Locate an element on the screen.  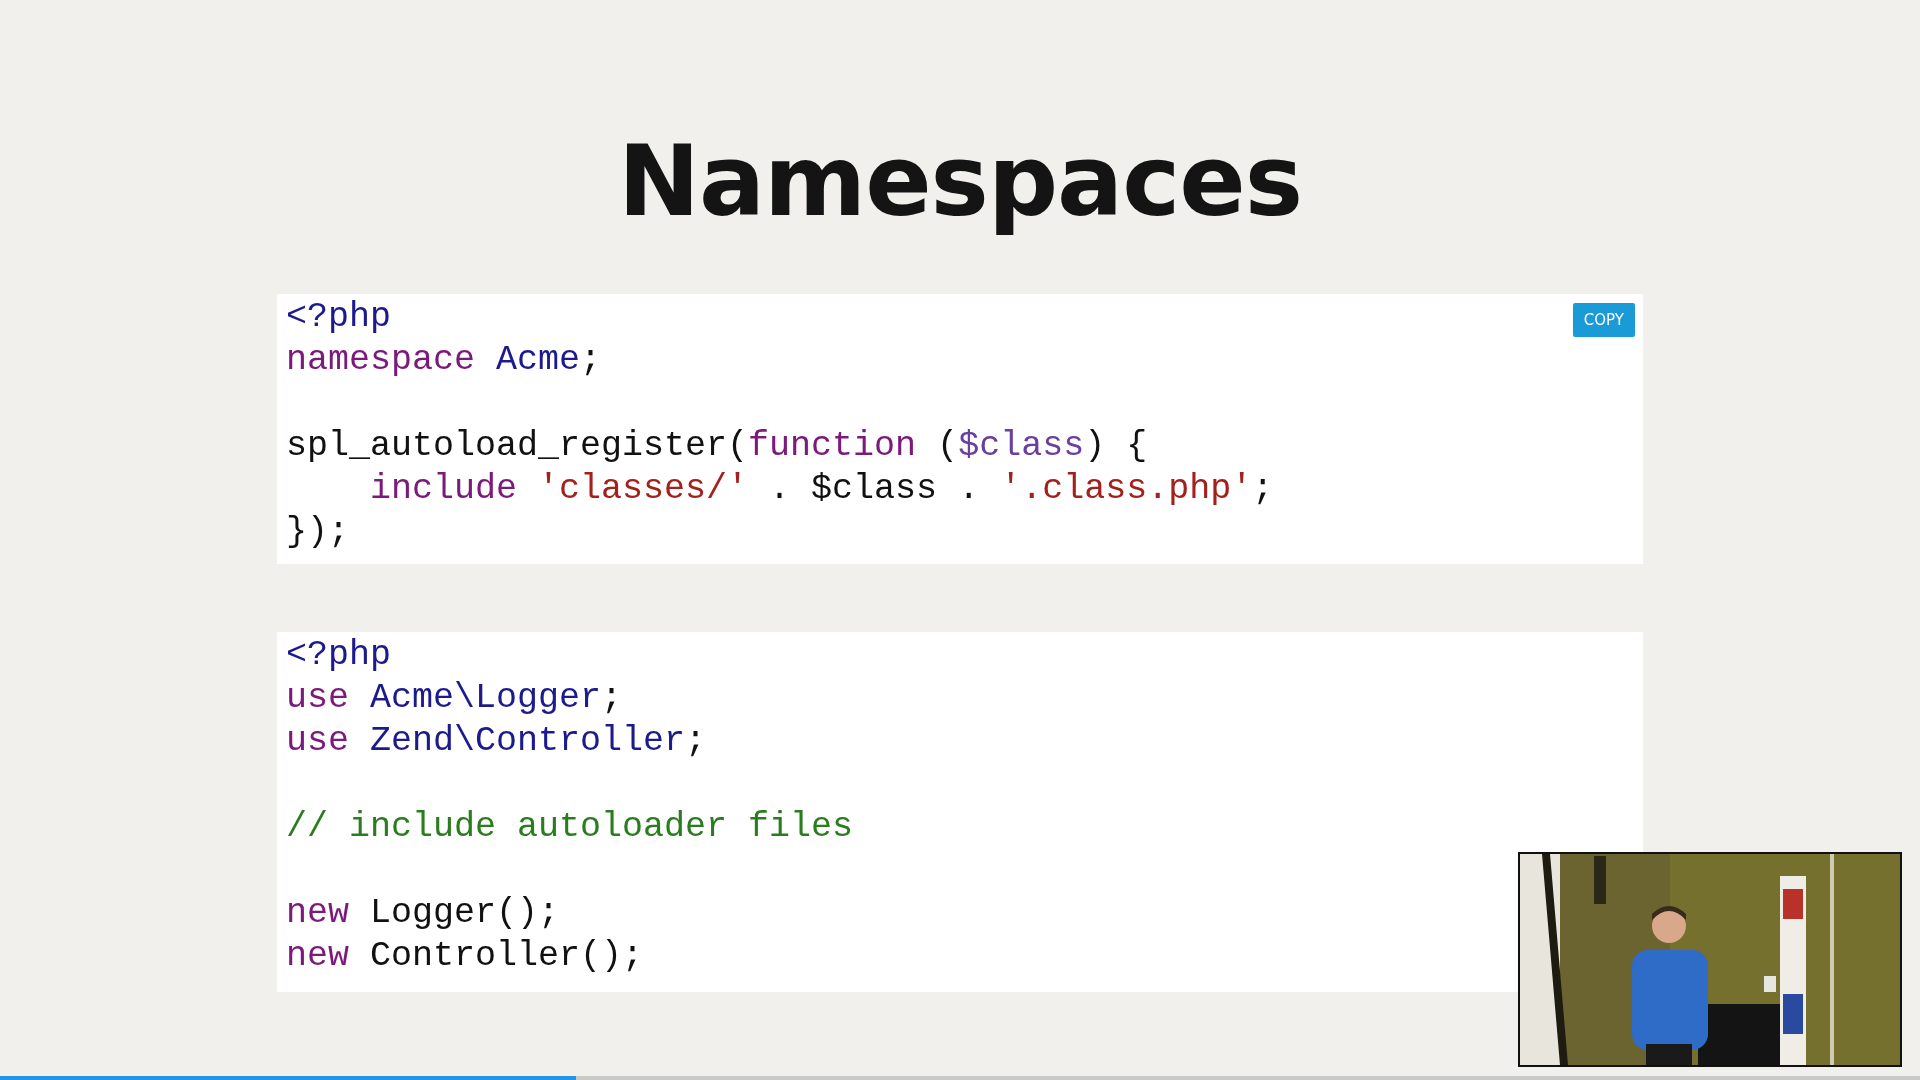
code-line: include 'classes/' . $class . '.class.php'; is located at coordinates (821, 489).